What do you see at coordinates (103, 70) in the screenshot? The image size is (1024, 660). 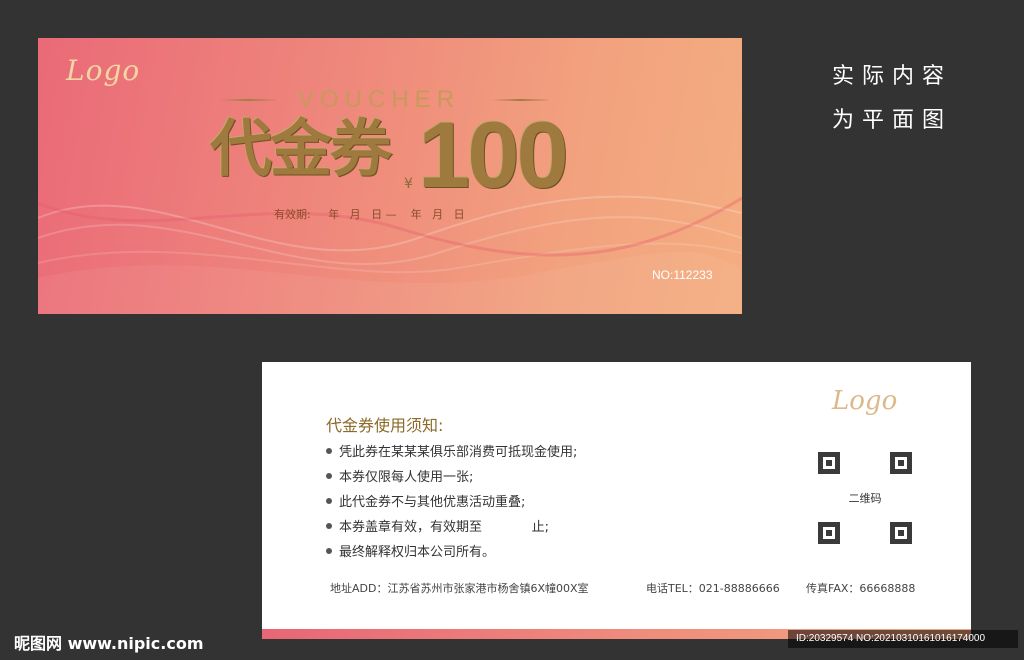 I see `front-logo: Logo` at bounding box center [103, 70].